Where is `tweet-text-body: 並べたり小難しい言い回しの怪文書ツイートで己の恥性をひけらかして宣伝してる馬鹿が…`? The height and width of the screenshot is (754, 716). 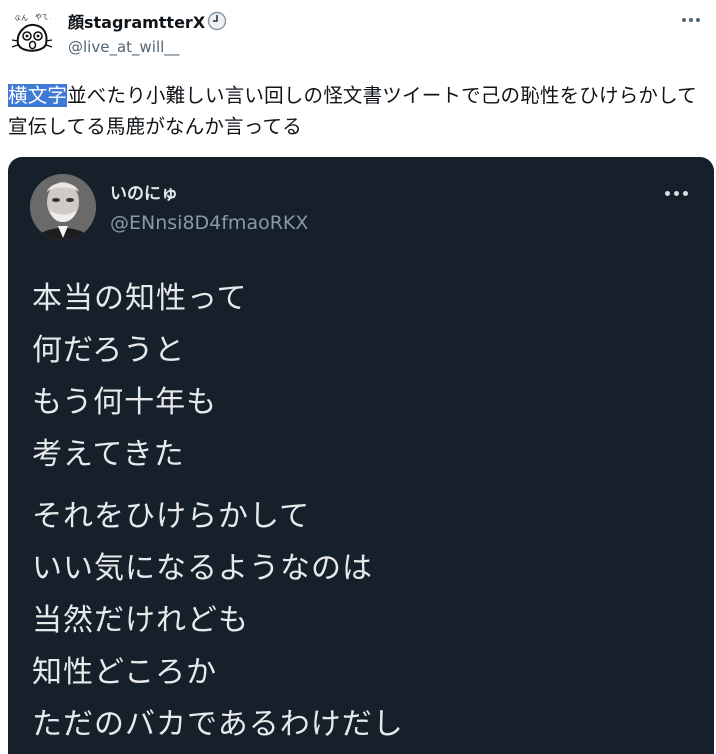
tweet-text-body: 並べたり小難しい言い回しの怪文書ツイートで己の恥性をひけらかして宣伝してる馬鹿が… is located at coordinates (352, 111).